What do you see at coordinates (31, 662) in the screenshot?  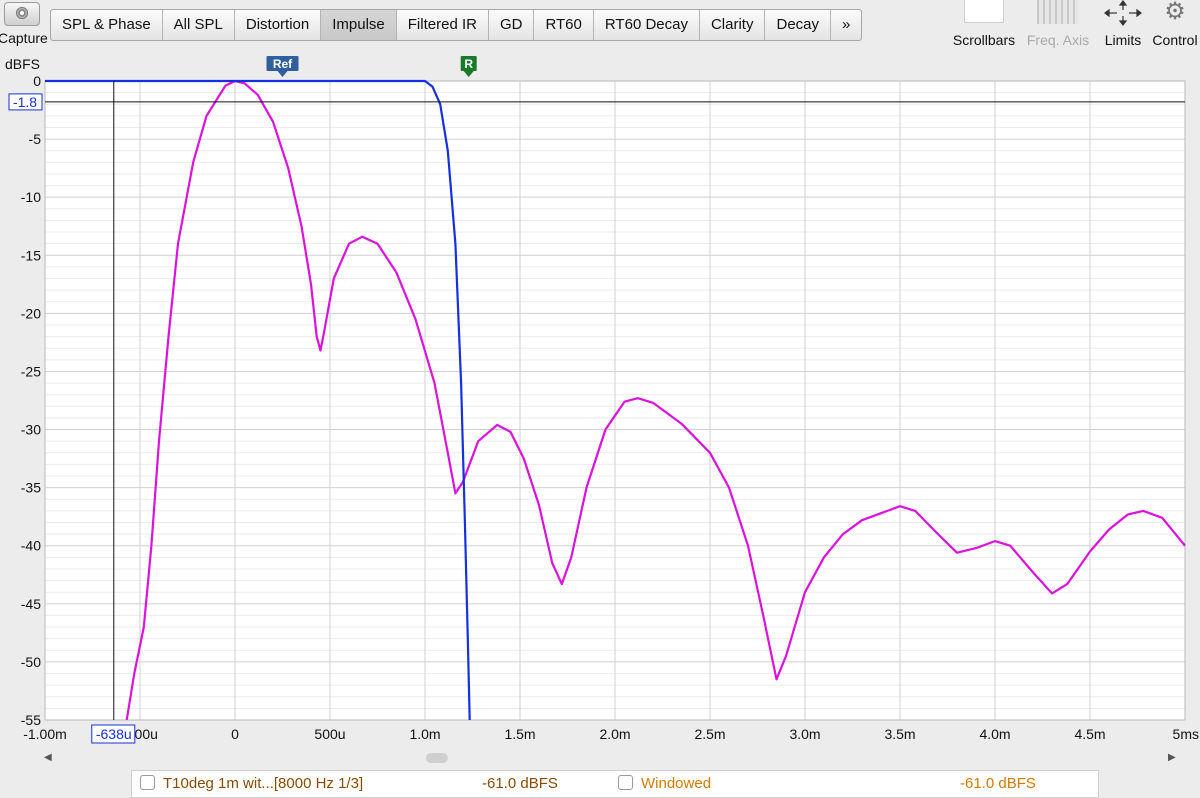 I see `y-tick-label: -50` at bounding box center [31, 662].